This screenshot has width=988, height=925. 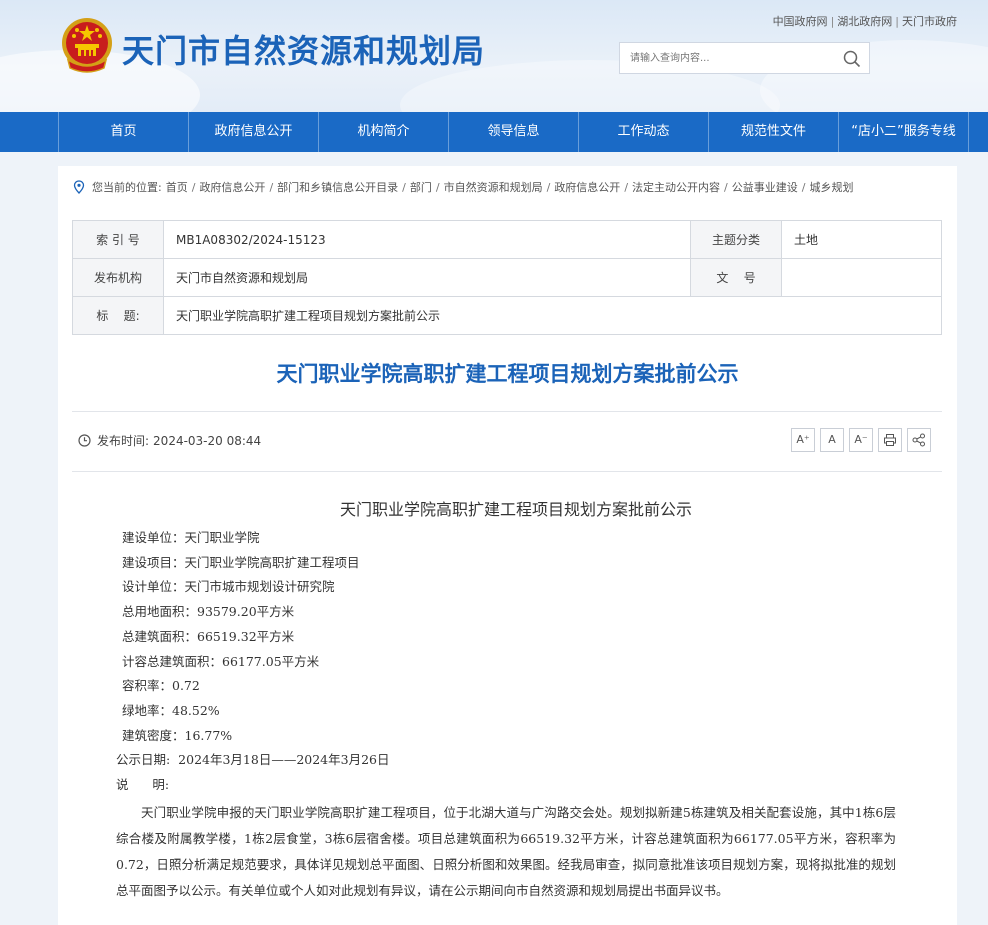 I want to click on breadcrumb-item: 公益事业建设, so click(x=765, y=187).